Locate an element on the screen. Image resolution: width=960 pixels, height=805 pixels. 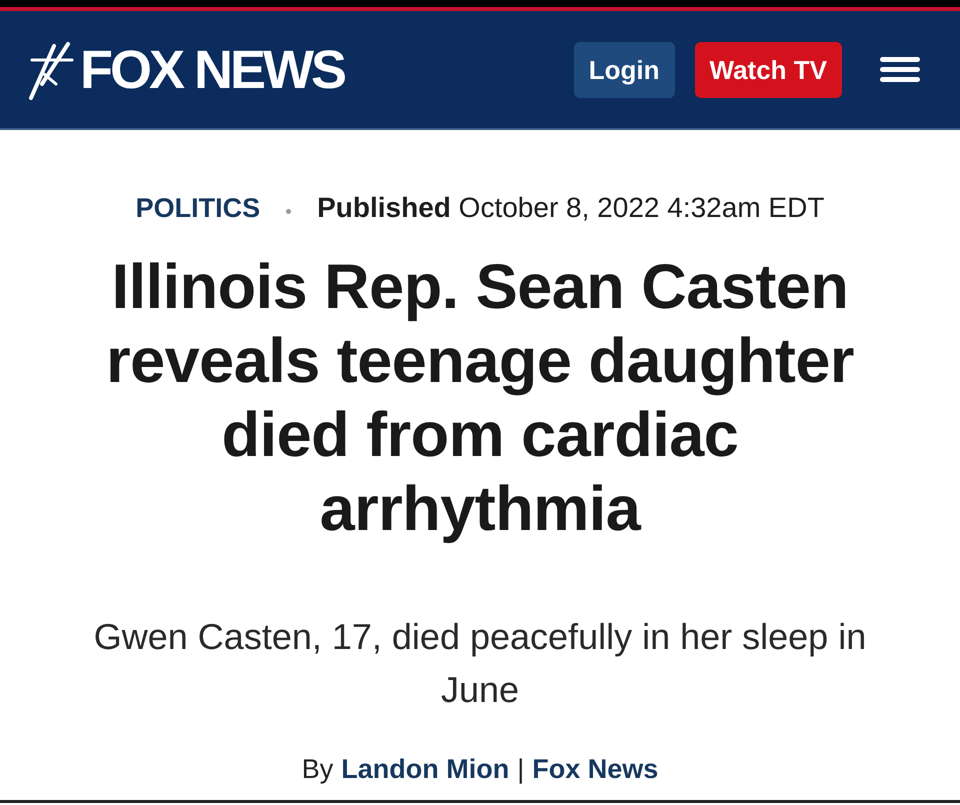
menu-icon is located at coordinates (900, 69).